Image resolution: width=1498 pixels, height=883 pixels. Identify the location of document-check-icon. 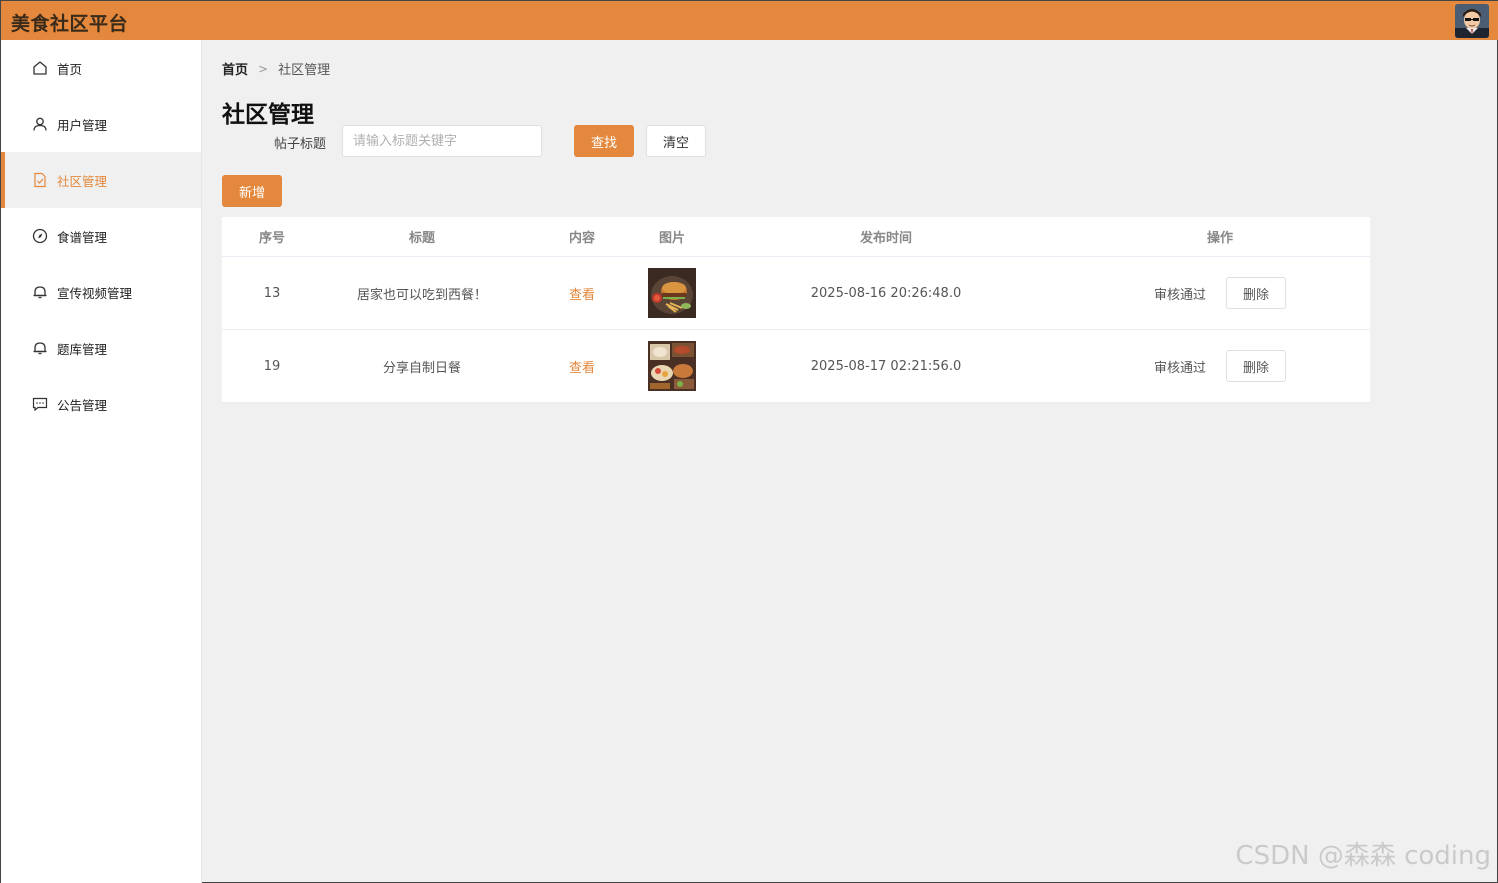
(40, 180).